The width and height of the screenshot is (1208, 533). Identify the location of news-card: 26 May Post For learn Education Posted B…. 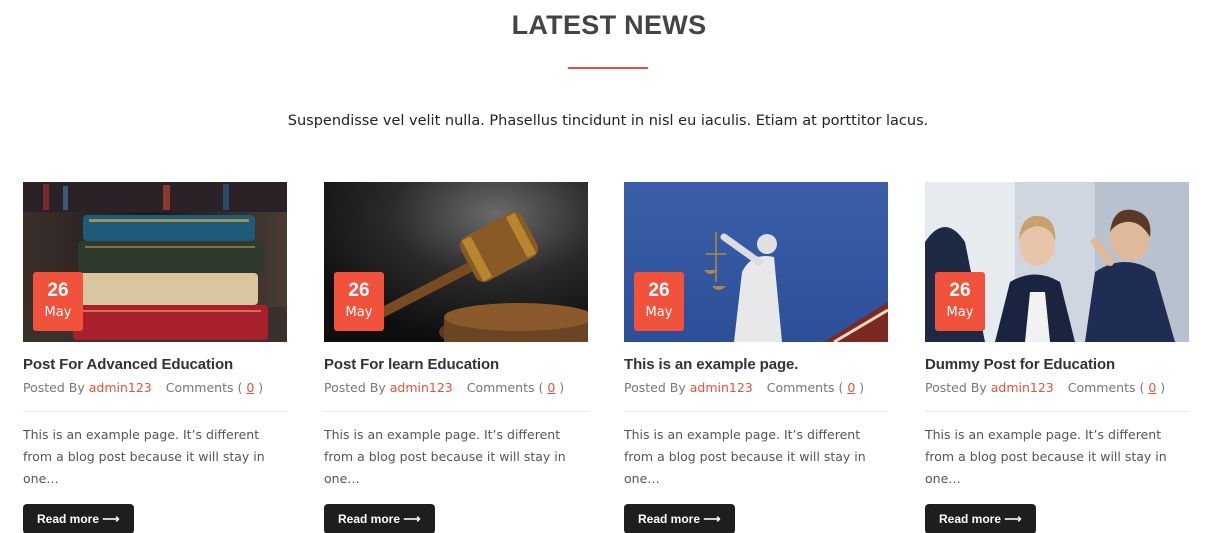
(456, 357).